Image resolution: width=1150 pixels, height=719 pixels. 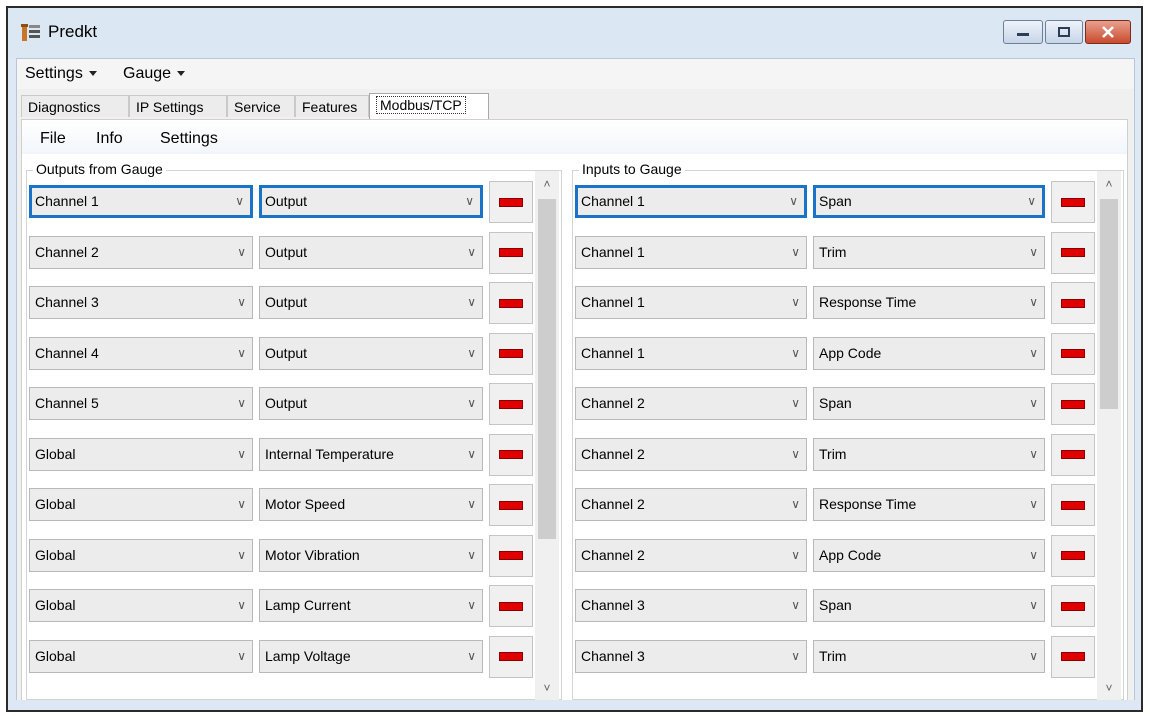 What do you see at coordinates (53, 139) in the screenshot?
I see `menu-file: File` at bounding box center [53, 139].